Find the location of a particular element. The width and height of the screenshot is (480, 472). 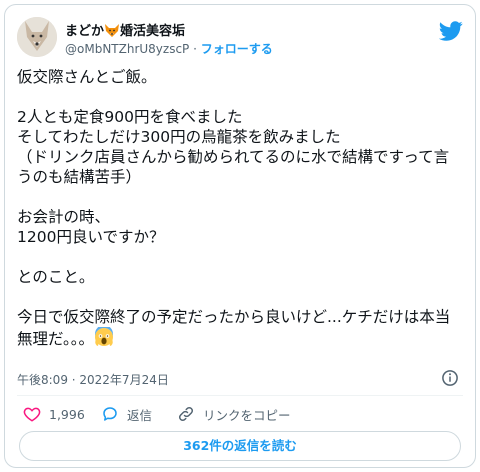

reply-bubble-icon is located at coordinates (110, 414).